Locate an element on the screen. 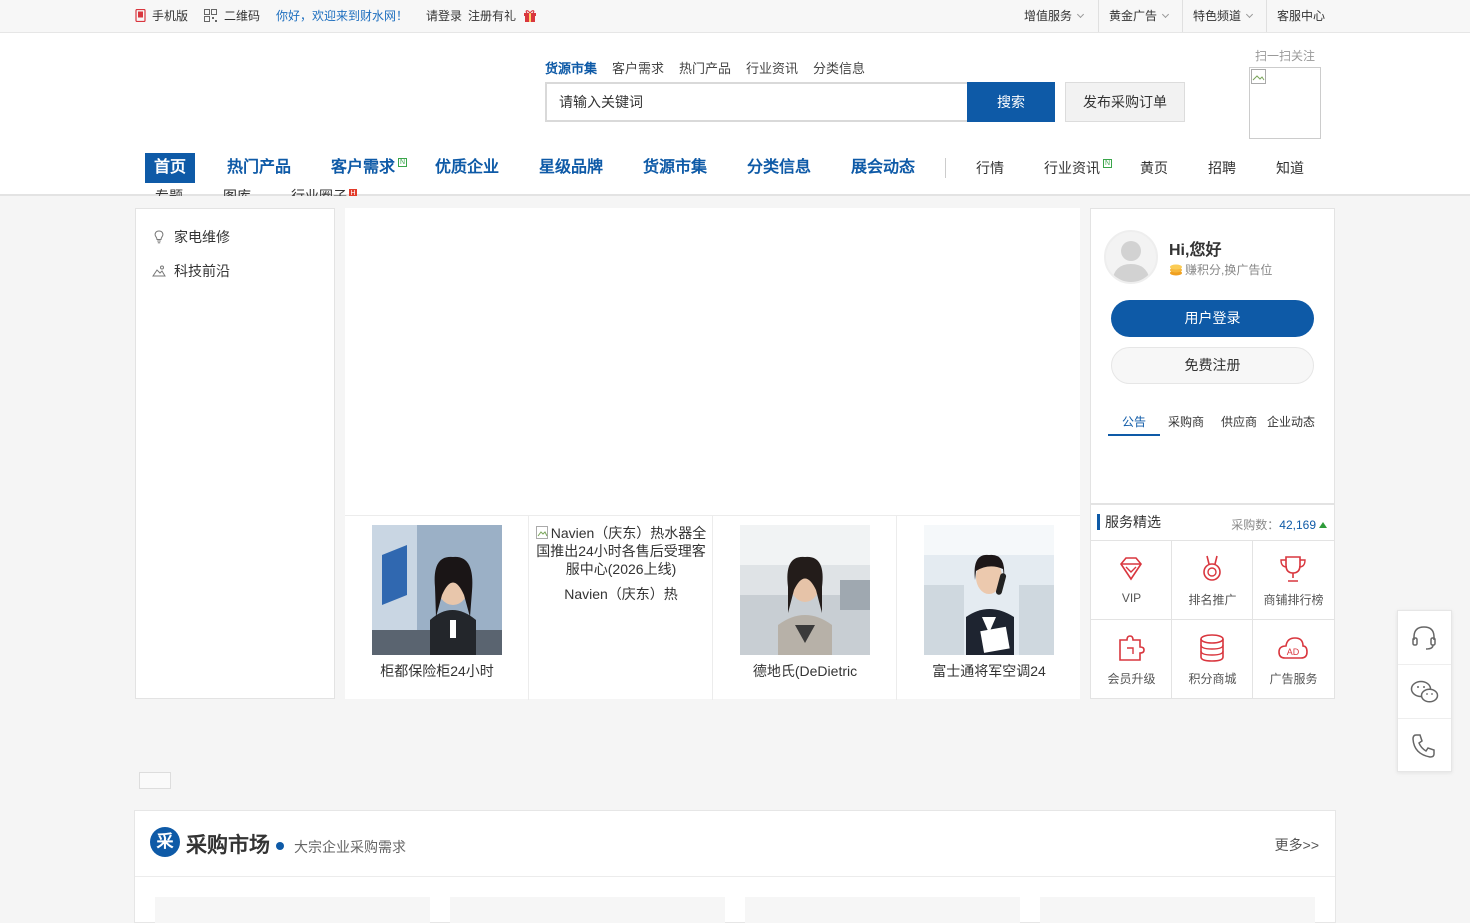 Image resolution: width=1470 pixels, height=923 pixels. service-vip: VIP is located at coordinates (1131, 579).